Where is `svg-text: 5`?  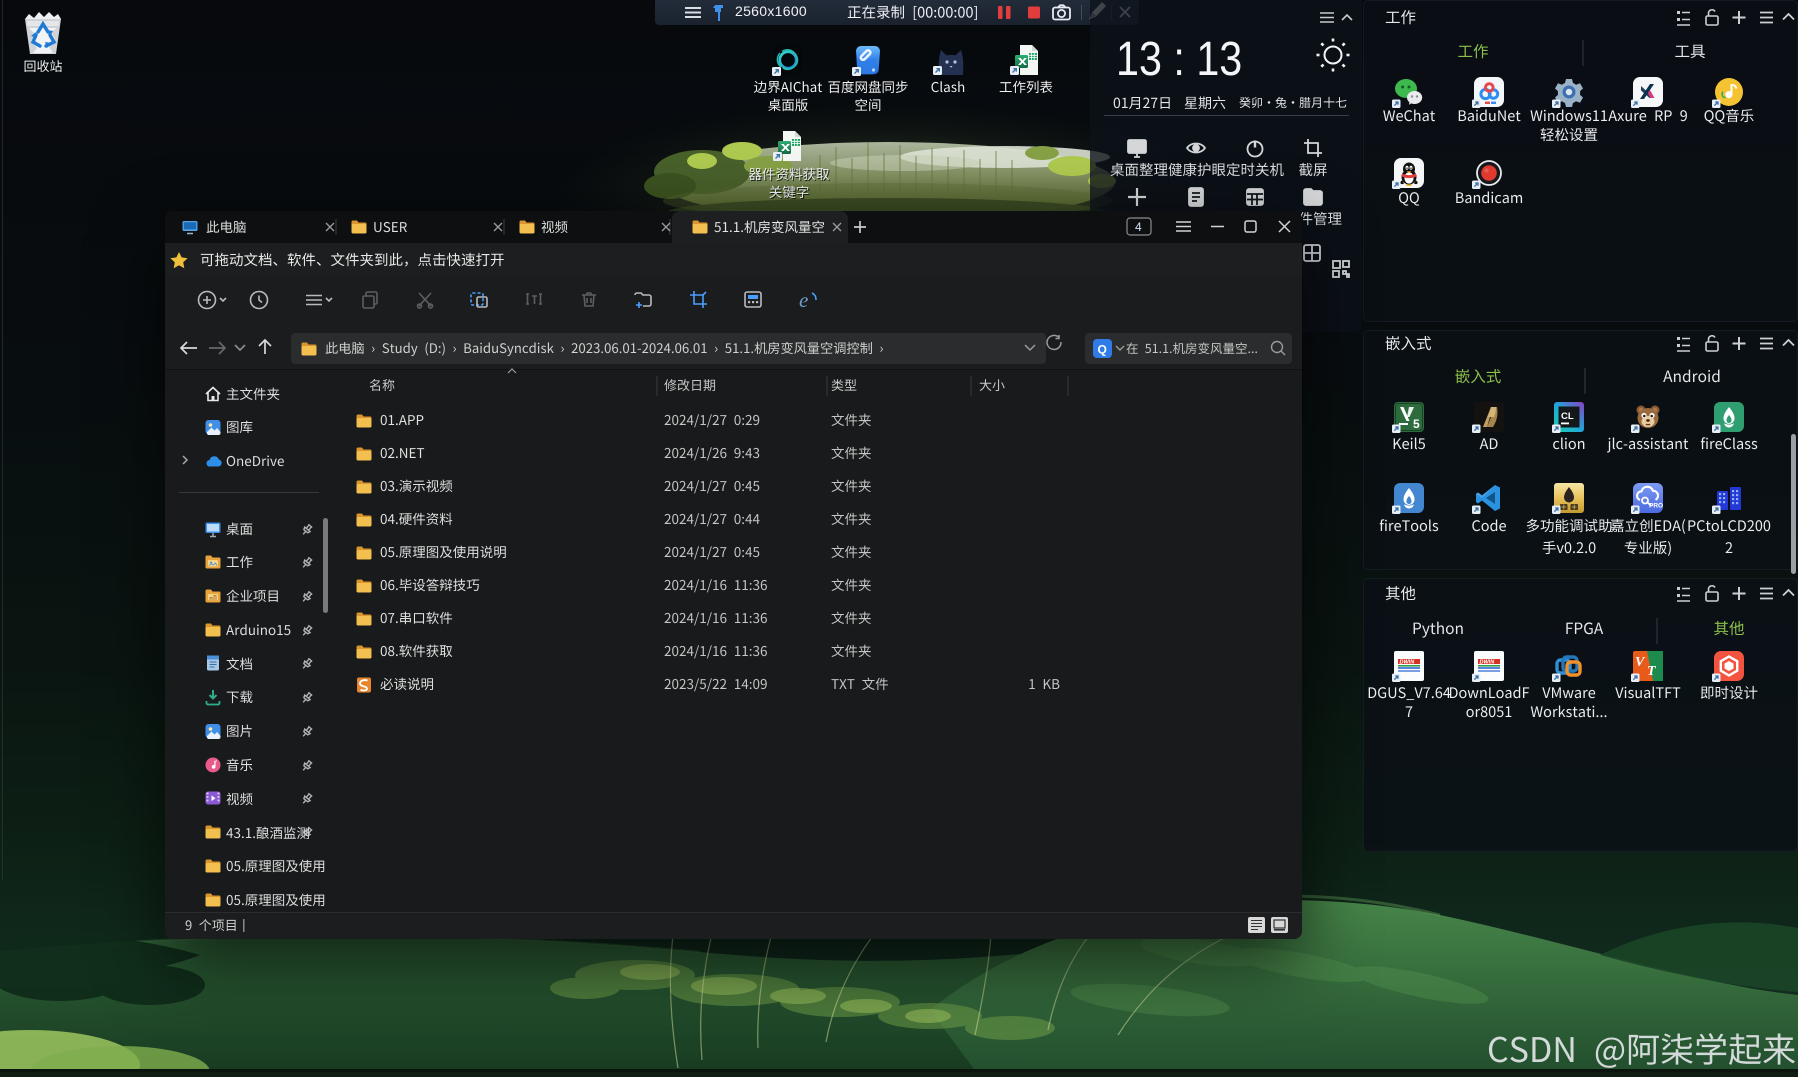 svg-text: 5 is located at coordinates (1416, 424).